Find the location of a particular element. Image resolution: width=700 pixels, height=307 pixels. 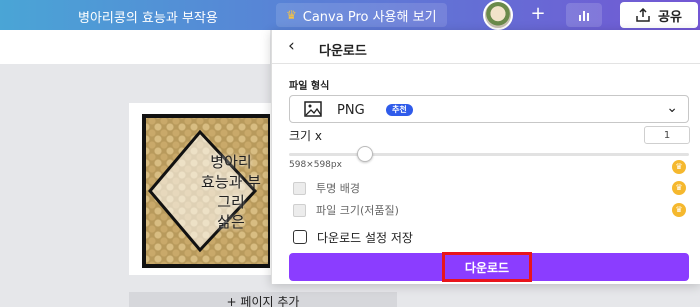

crown-icon: ♛ is located at coordinates (291, 15).